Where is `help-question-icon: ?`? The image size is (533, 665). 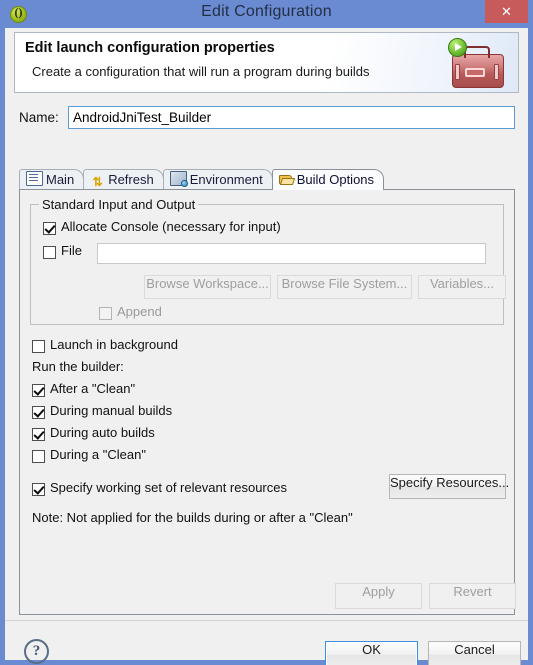 help-question-icon: ? is located at coordinates (36, 651).